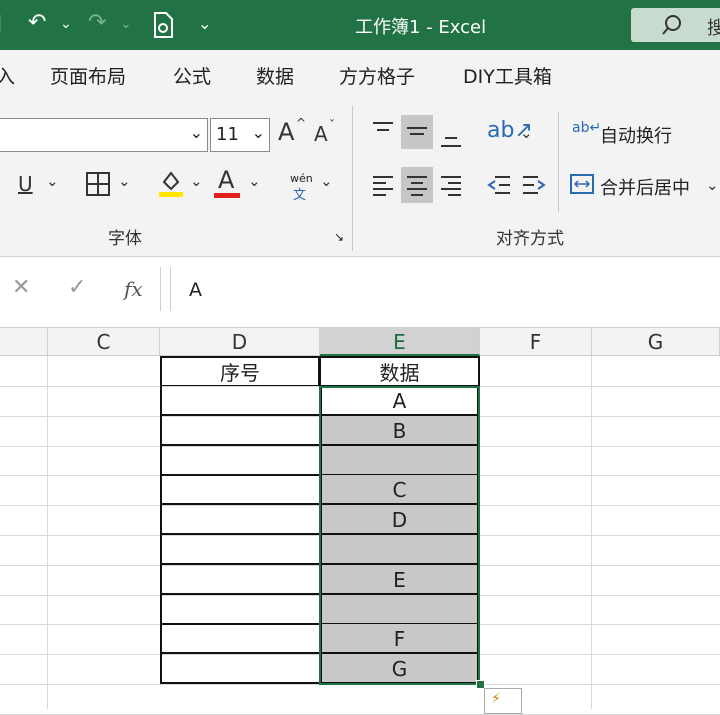 The image size is (720, 715). I want to click on ribbon-tabs: 入 页面布局 公式 数据 方方格子 DIY工具箱, so click(360, 74).